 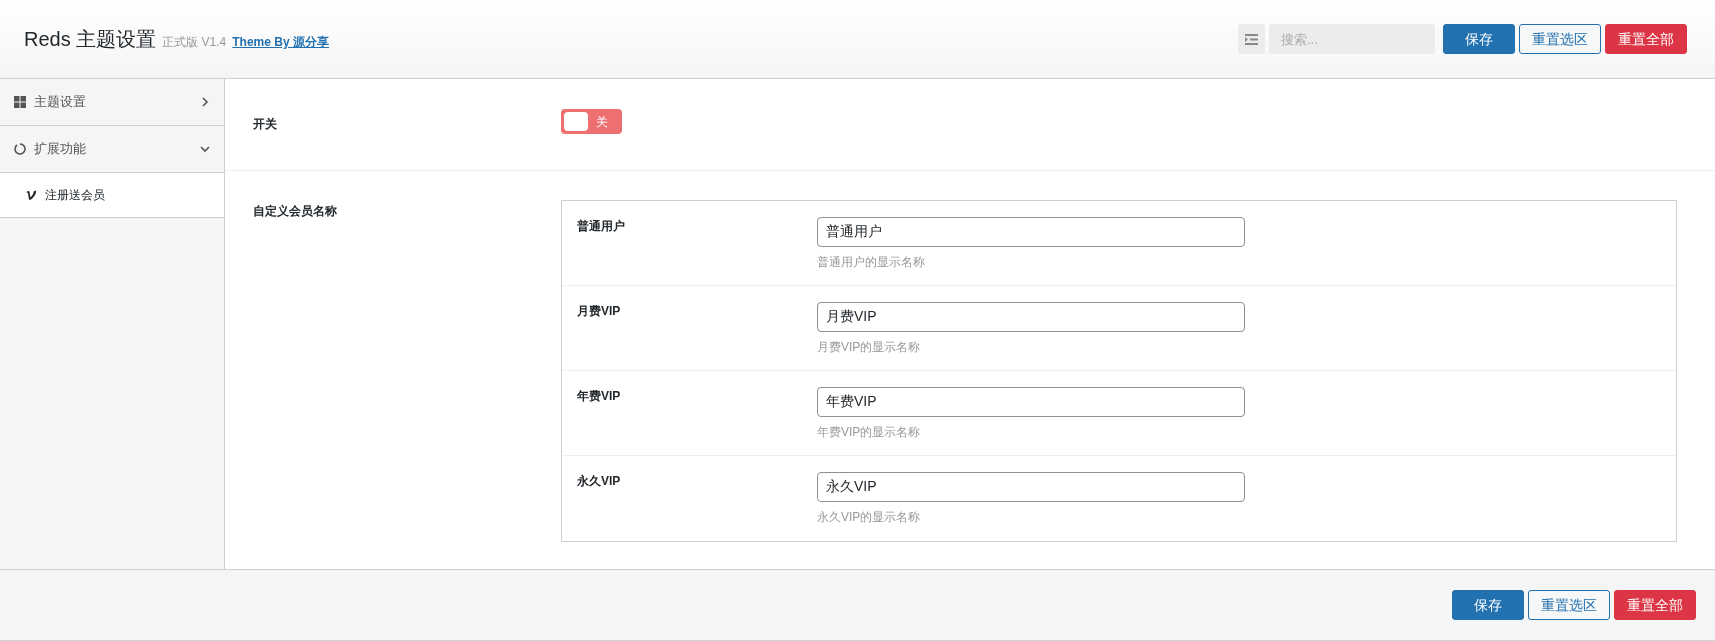 I want to click on field-hint: 月费VIP的显示名称, so click(x=869, y=347).